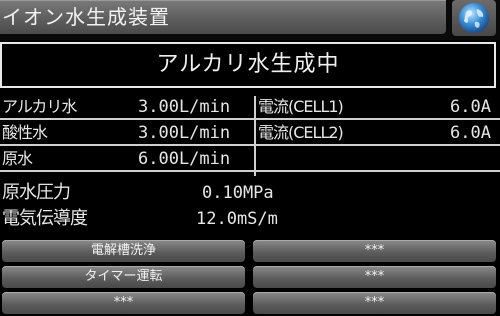 This screenshot has height=316, width=500. Describe the element at coordinates (184, 159) in the screenshot. I see `raw-water-value: 6.00L/min` at that location.